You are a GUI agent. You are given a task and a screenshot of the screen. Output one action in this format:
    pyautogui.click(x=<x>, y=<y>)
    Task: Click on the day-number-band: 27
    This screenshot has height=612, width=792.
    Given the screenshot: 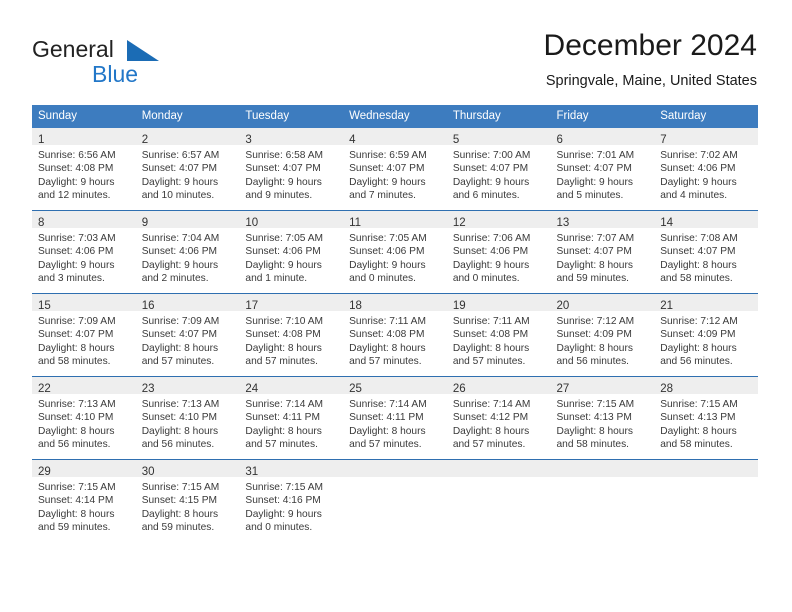 What is the action you would take?
    pyautogui.click(x=602, y=386)
    